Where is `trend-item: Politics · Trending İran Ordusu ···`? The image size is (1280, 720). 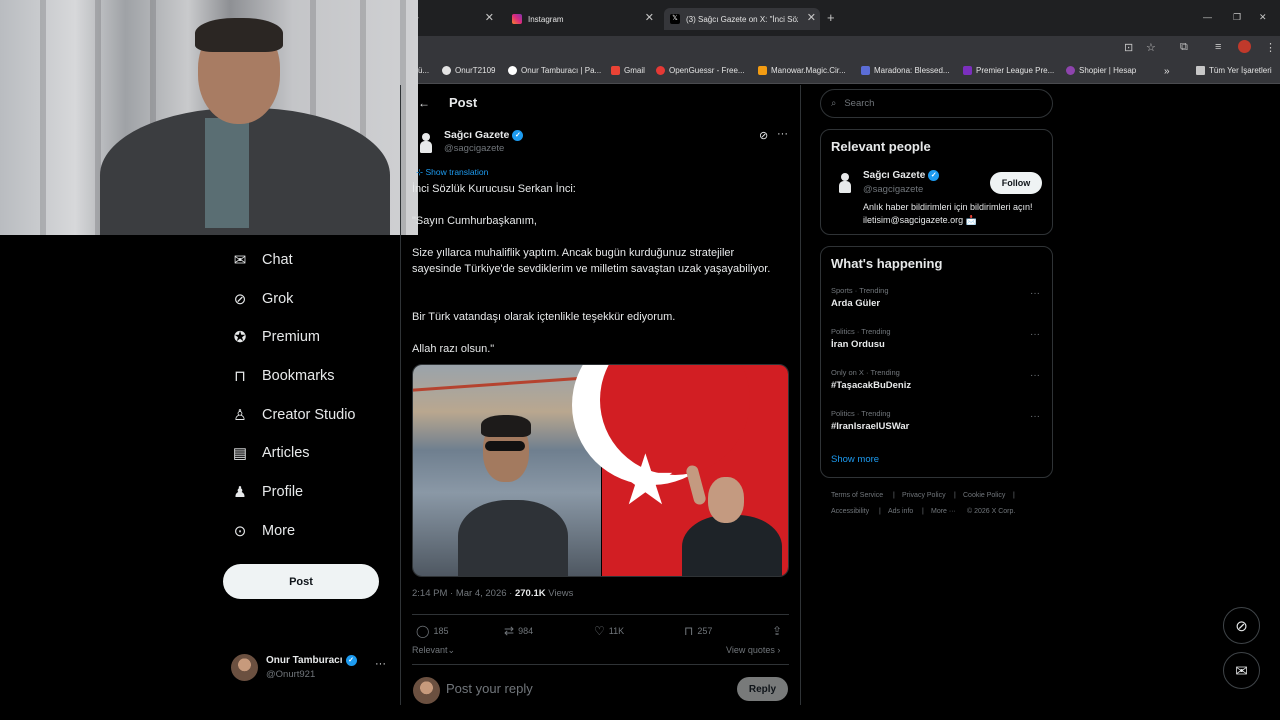 trend-item: Politics · Trending İran Ordusu ··· is located at coordinates (938, 338).